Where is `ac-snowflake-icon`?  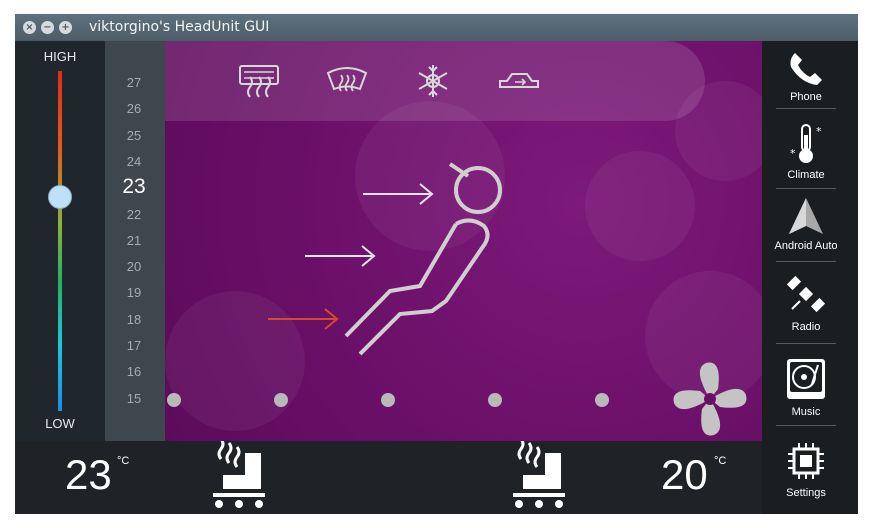 ac-snowflake-icon is located at coordinates (433, 81).